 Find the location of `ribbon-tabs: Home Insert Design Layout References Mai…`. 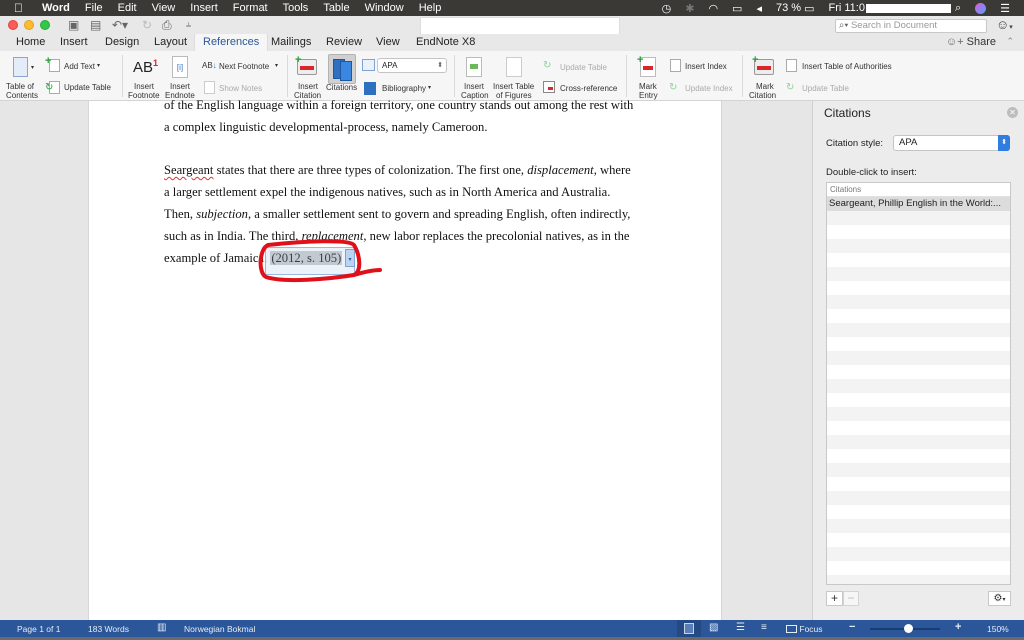

ribbon-tabs: Home Insert Design Layout References Mai… is located at coordinates (512, 42).